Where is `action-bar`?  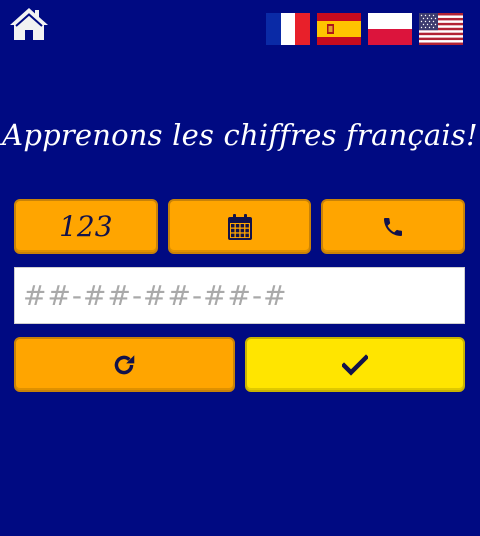
action-bar is located at coordinates (239, 364).